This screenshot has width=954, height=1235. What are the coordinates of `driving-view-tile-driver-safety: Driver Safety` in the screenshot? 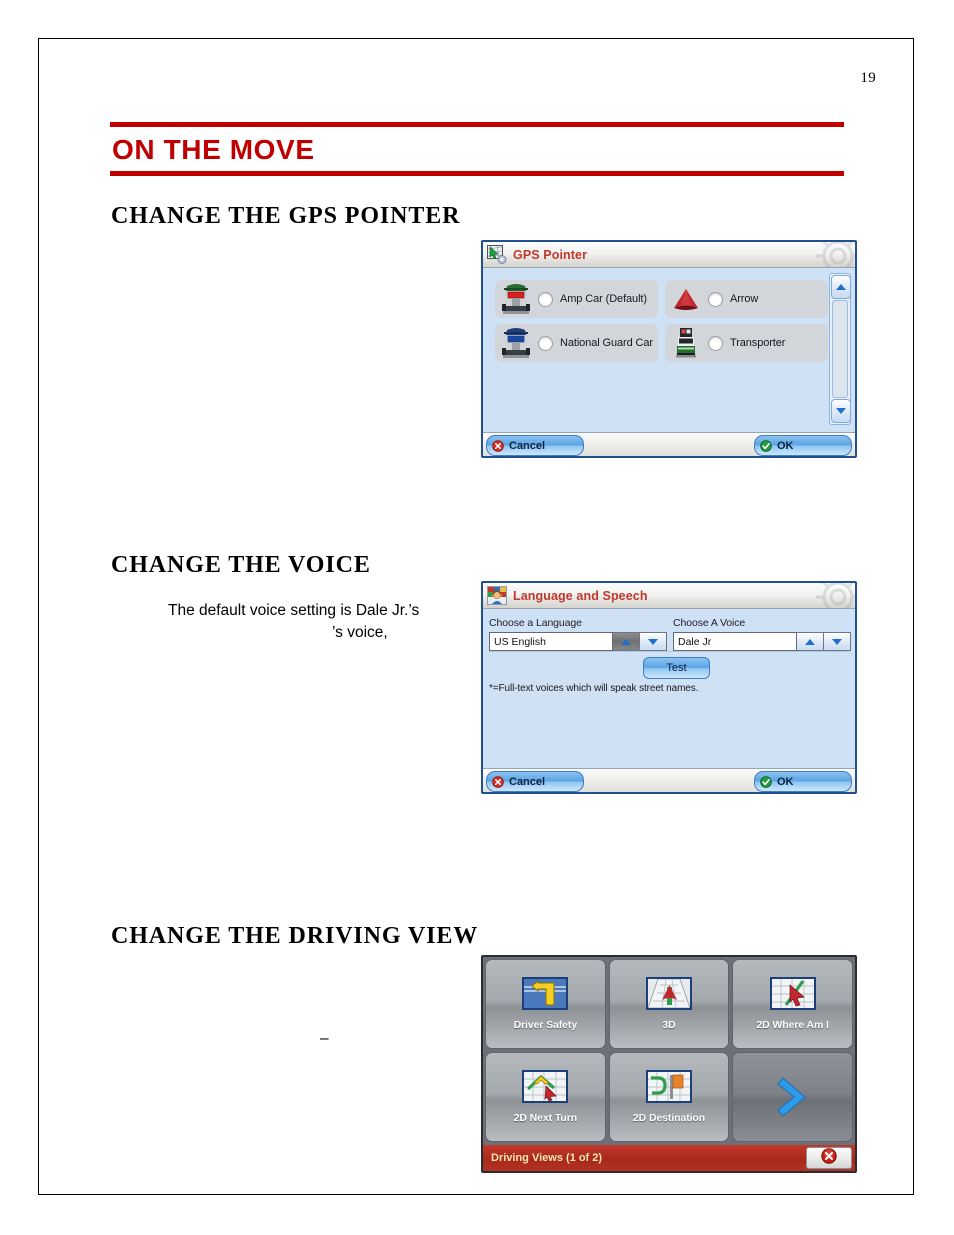 It's located at (545, 1004).